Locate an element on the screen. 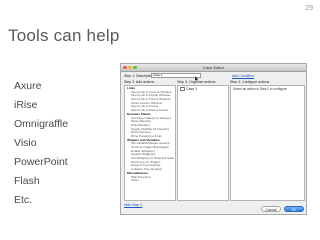  slide-title: Tools can help is located at coordinates (64, 35).